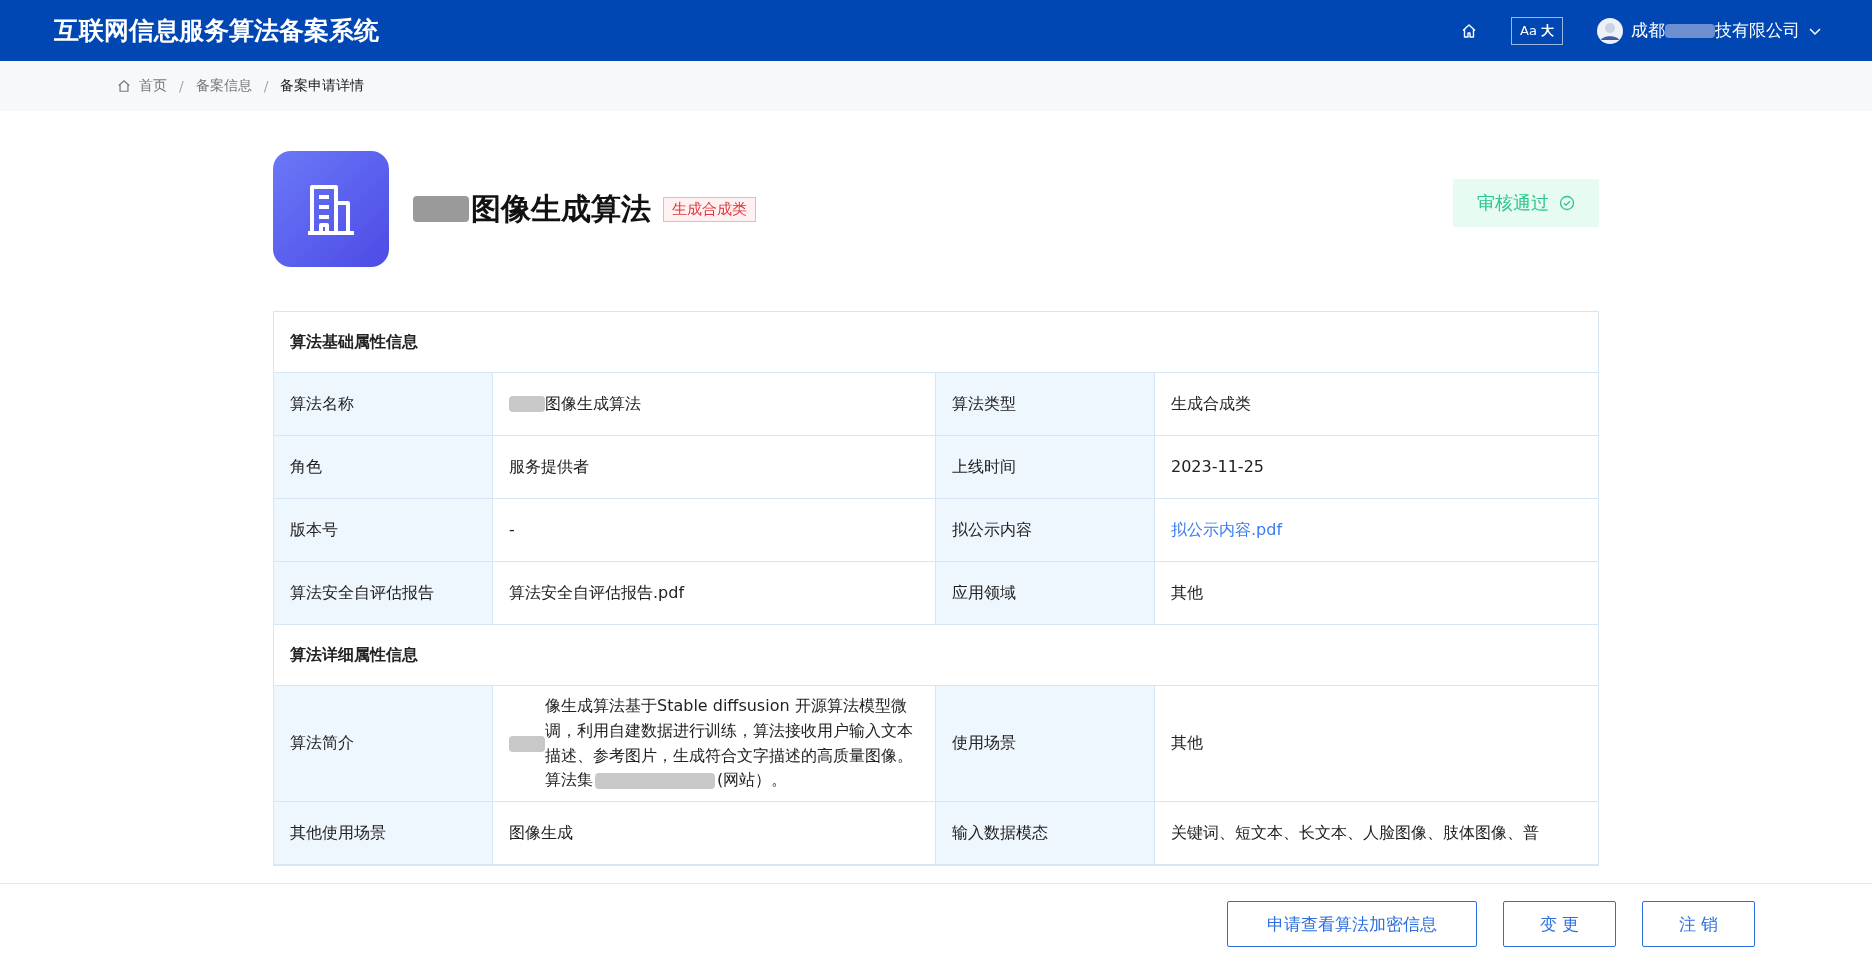 The image size is (1872, 964). What do you see at coordinates (383, 593) in the screenshot?
I see `field-label: 算法安全自评估报告` at bounding box center [383, 593].